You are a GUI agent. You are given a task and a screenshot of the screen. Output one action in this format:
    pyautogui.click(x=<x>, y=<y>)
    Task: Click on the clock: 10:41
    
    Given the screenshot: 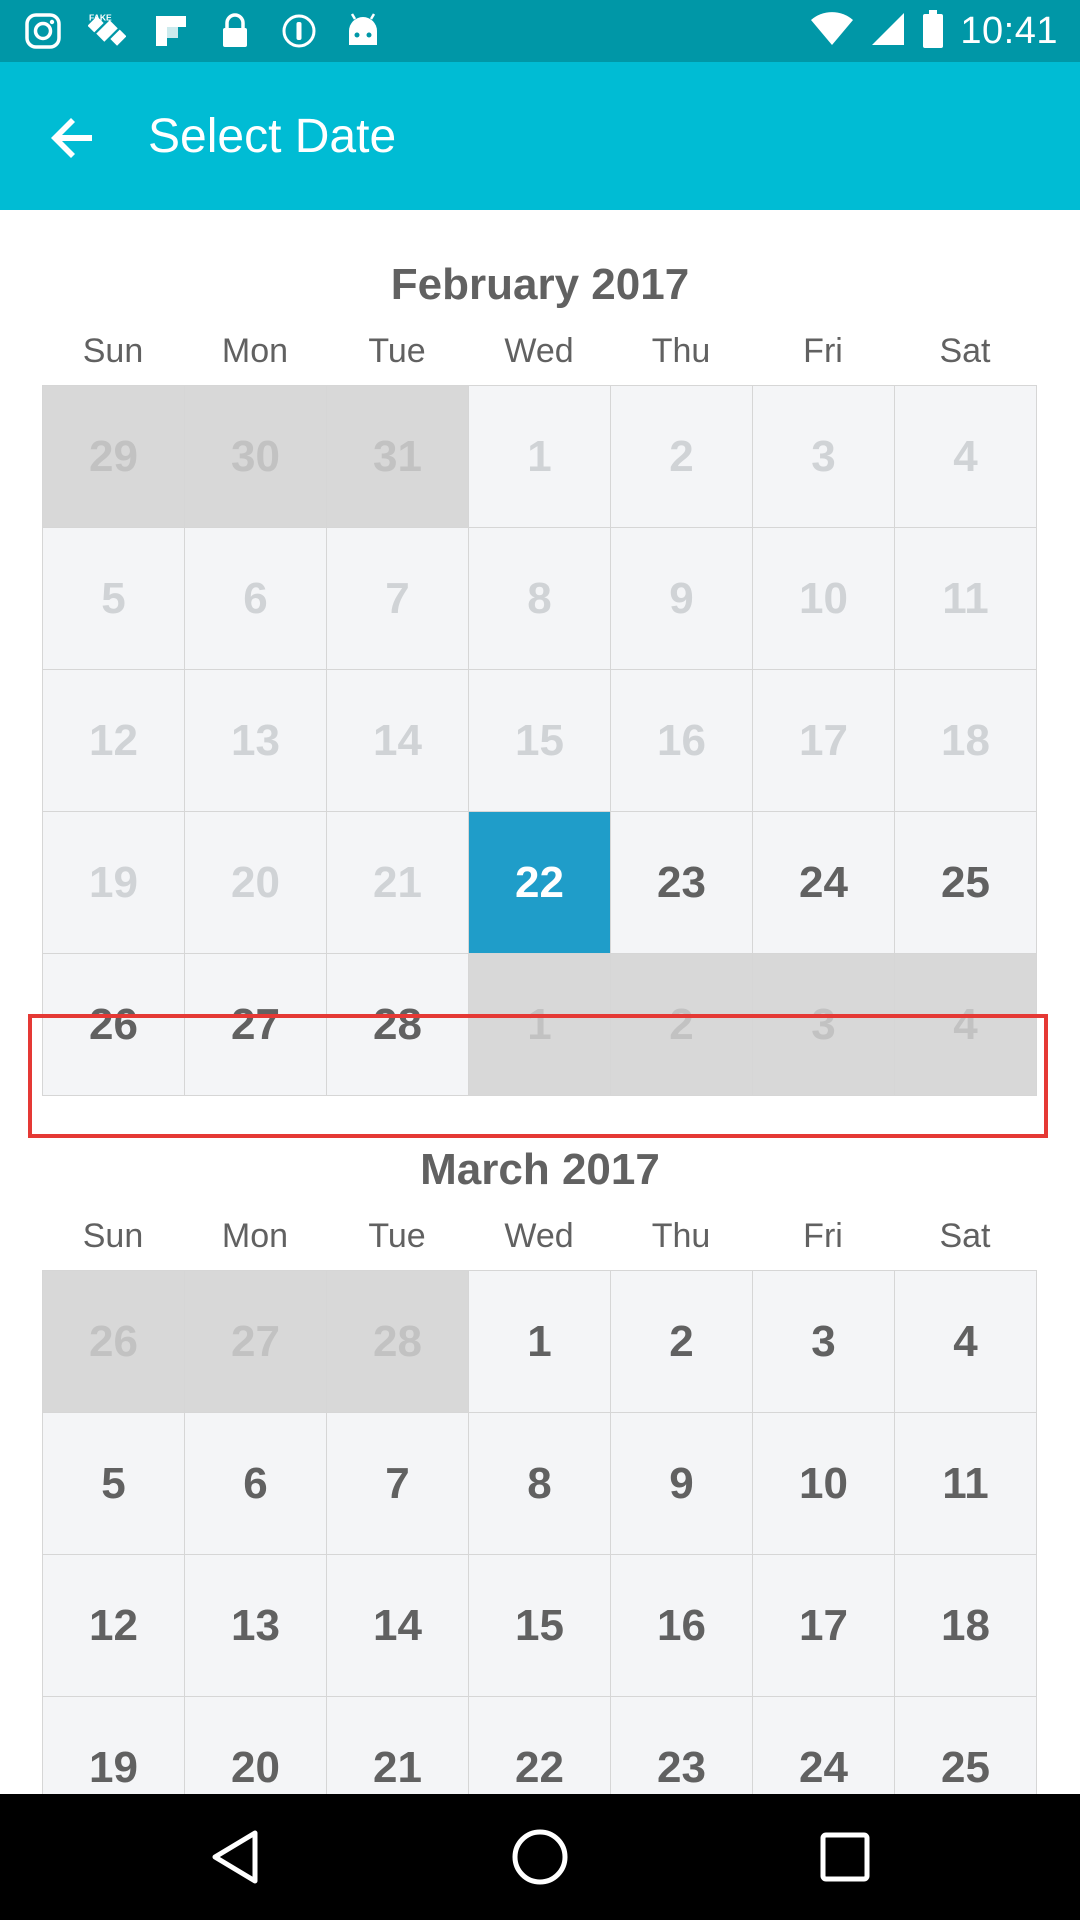 What is the action you would take?
    pyautogui.click(x=1009, y=30)
    